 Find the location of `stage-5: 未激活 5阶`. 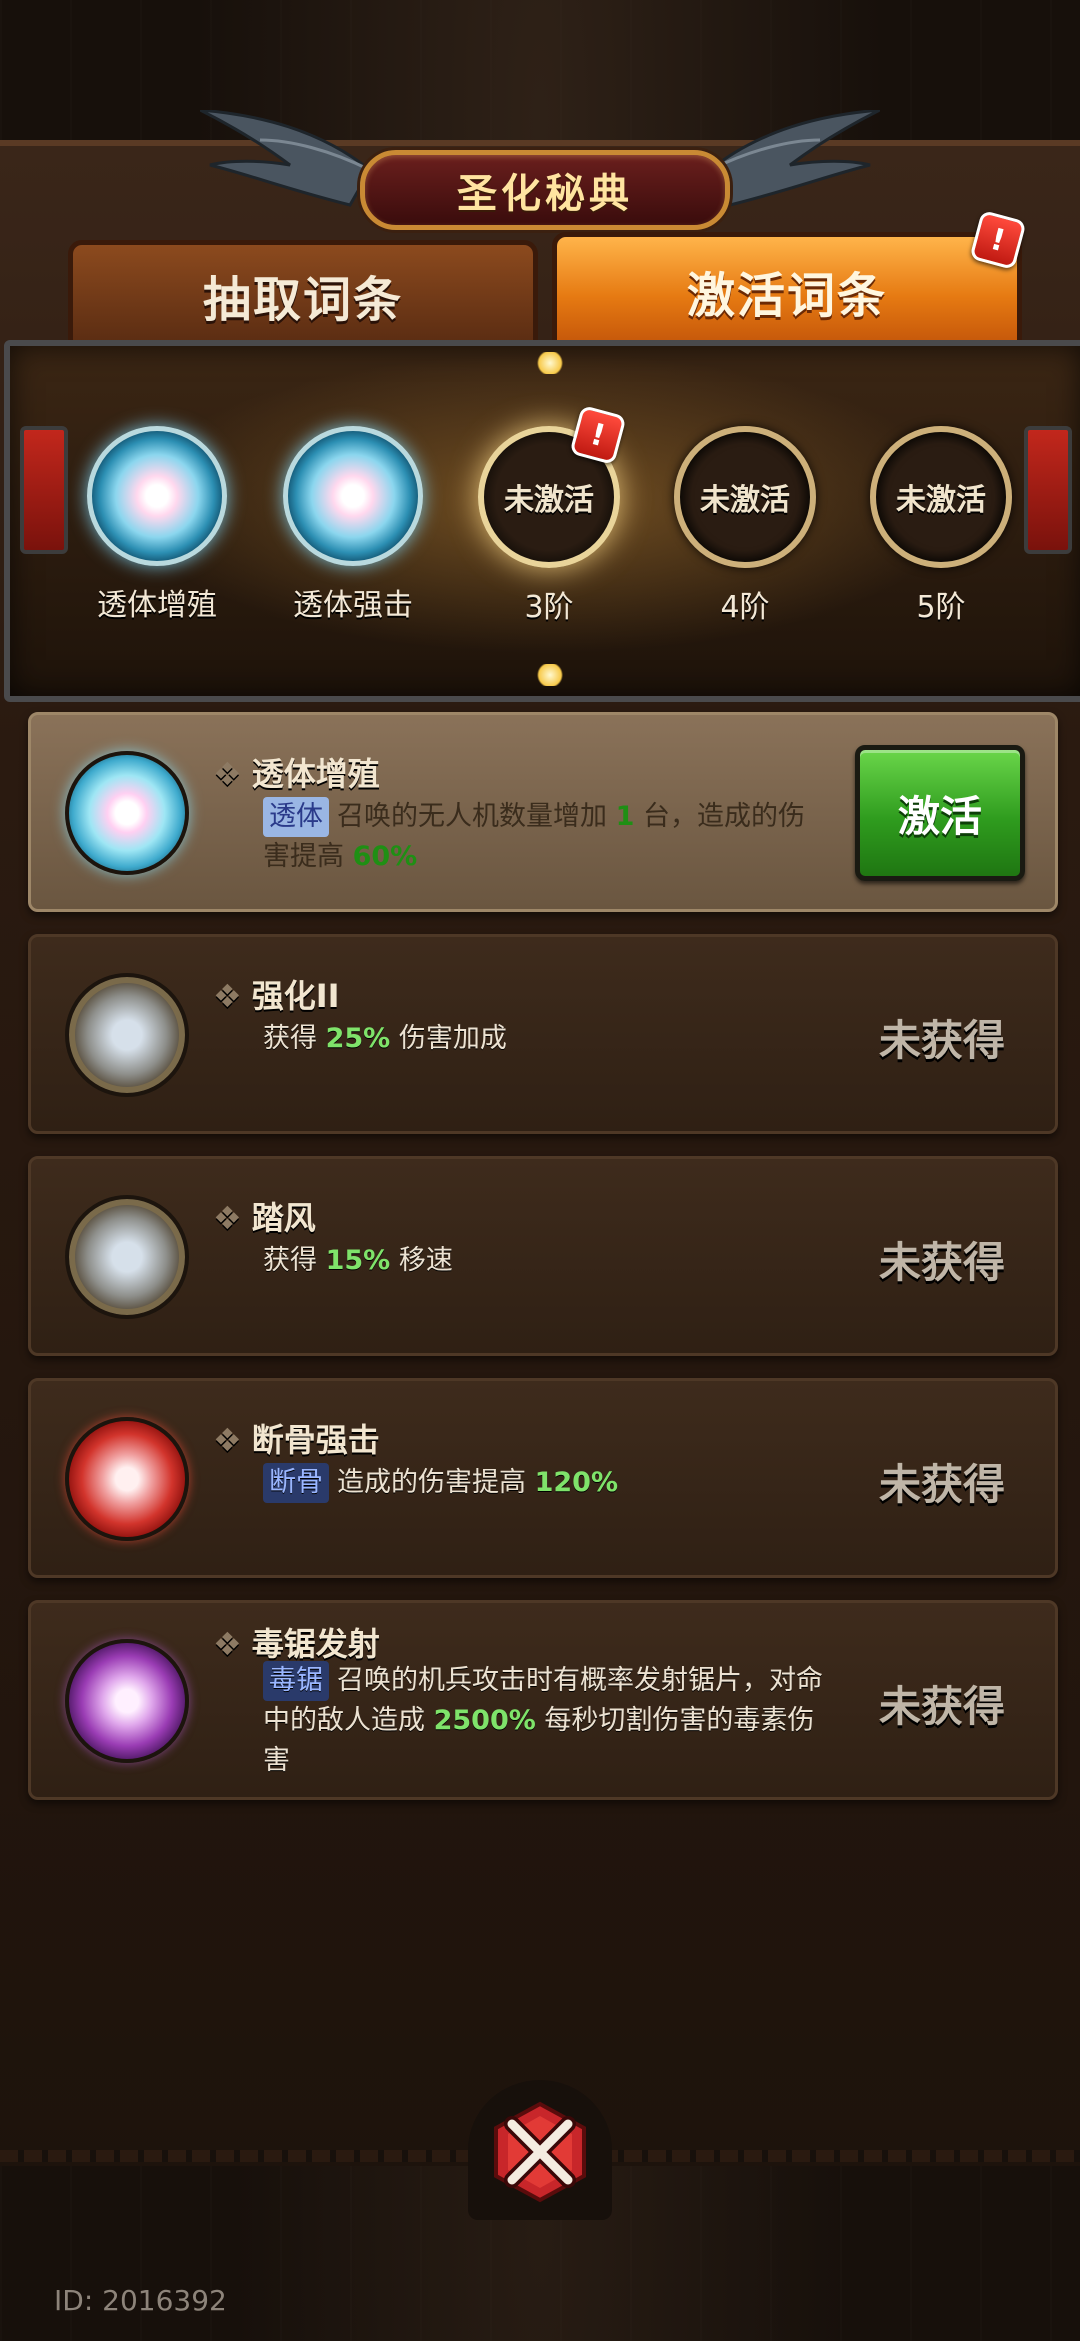

stage-5: 未激活 5阶 is located at coordinates (941, 526).